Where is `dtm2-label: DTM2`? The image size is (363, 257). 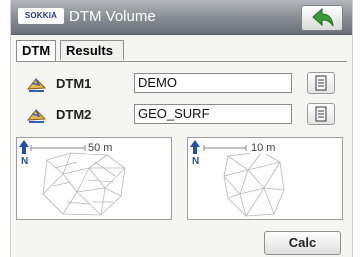
dtm2-label: DTM2 is located at coordinates (74, 114).